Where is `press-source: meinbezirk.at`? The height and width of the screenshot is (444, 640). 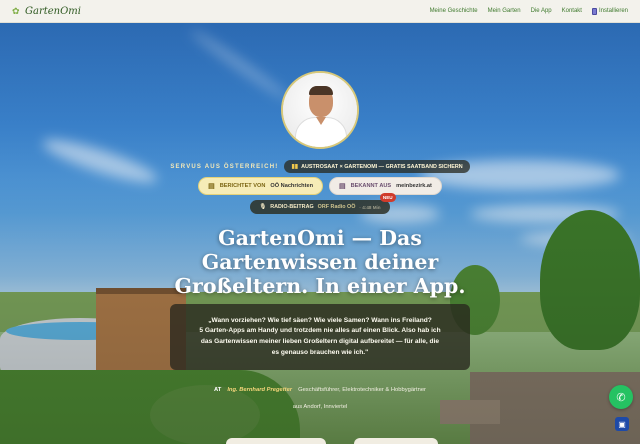
press-source: meinbezirk.at is located at coordinates (414, 186).